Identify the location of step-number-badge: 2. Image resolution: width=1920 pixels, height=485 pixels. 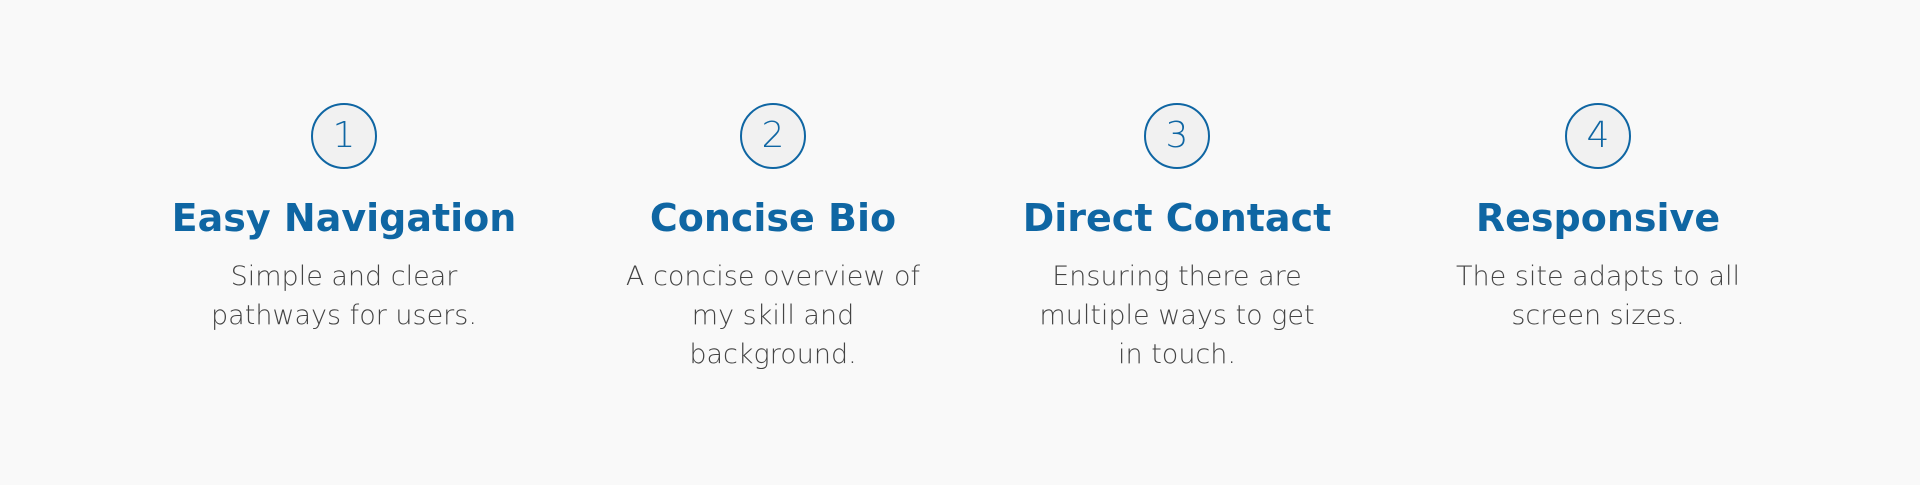
(773, 136).